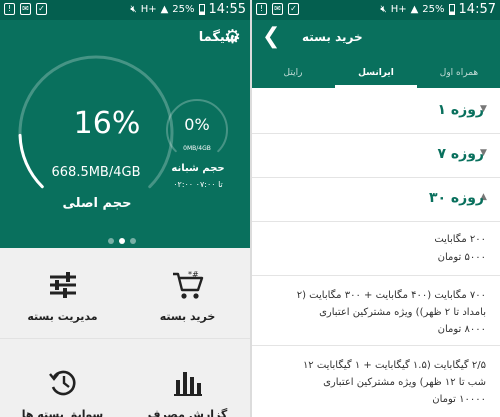 Image resolution: width=500 pixels, height=417 pixels. I want to click on tab-irancell: ایرانسل, so click(376, 74).